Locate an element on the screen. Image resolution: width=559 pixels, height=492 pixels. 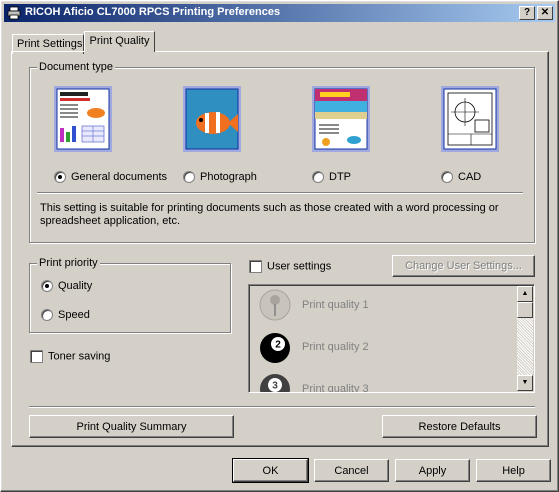
document-type-legend: Document type is located at coordinates (76, 67).